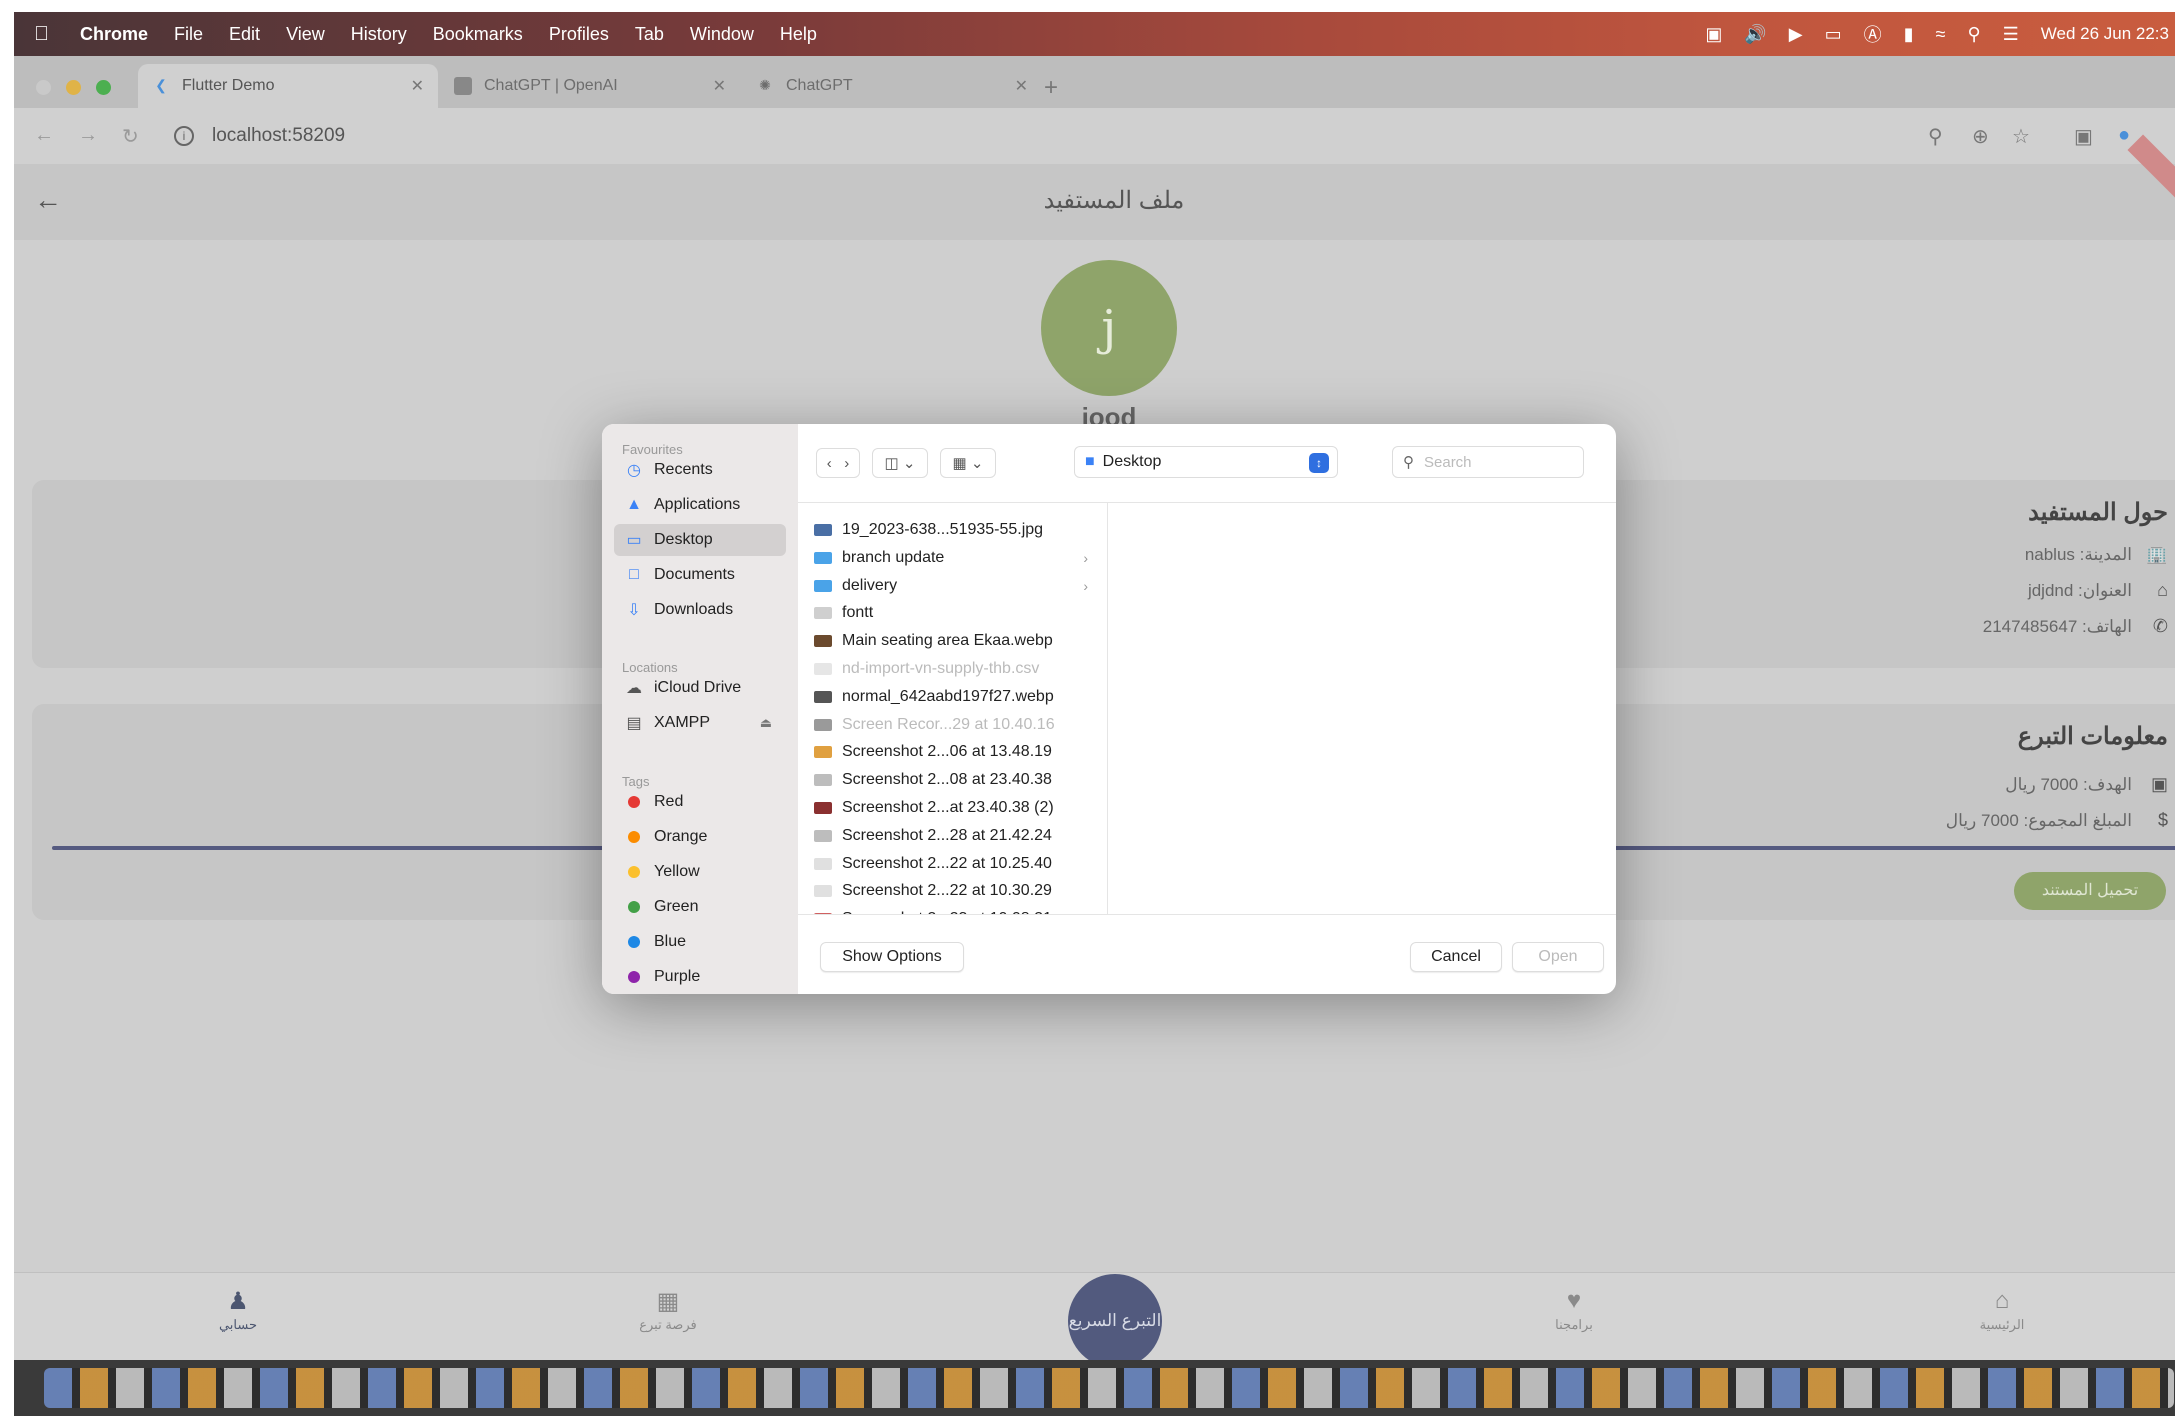  I want to click on menu-window: Window, so click(722, 34).